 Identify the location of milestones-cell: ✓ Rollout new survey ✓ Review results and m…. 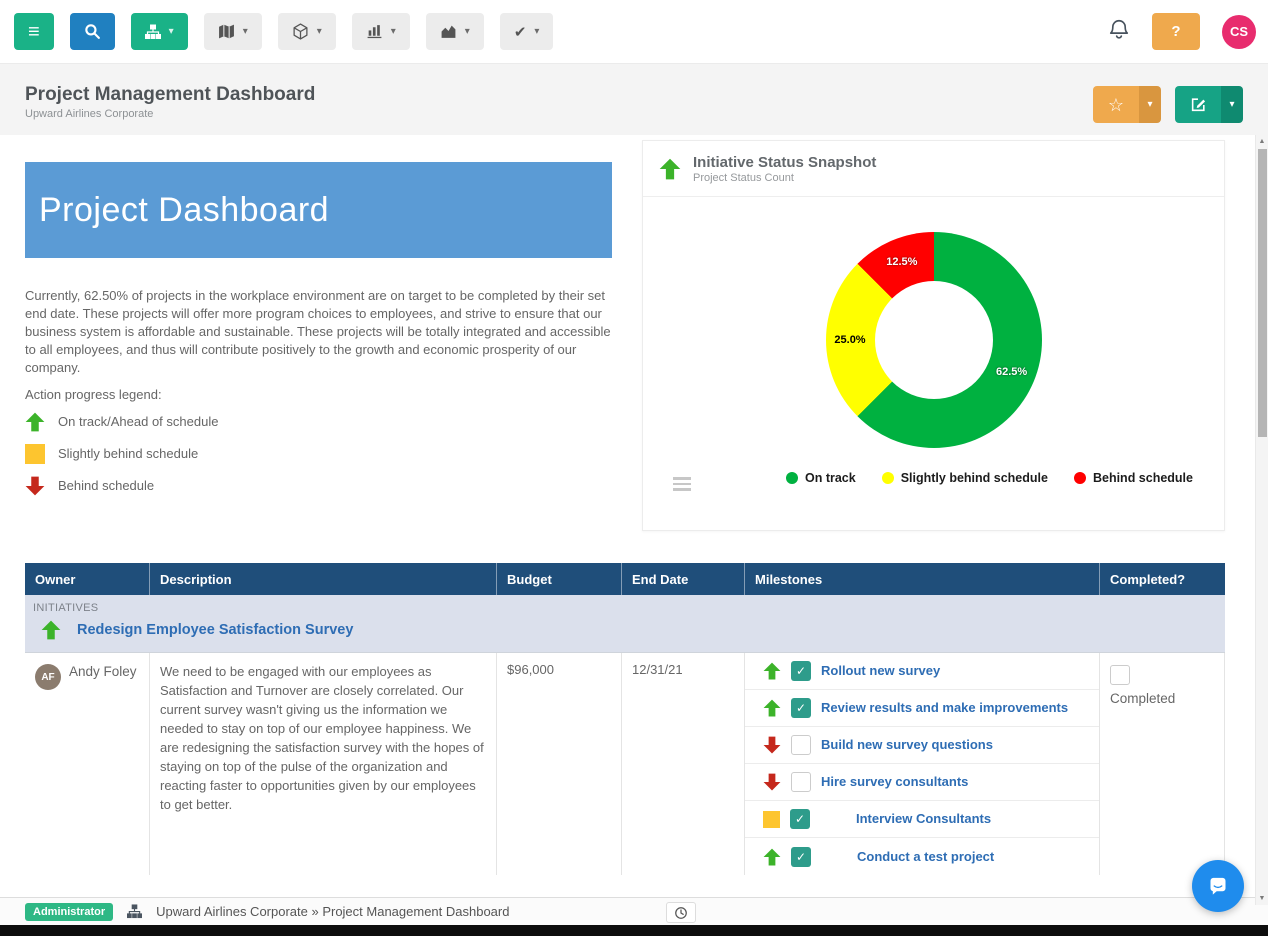
(922, 764).